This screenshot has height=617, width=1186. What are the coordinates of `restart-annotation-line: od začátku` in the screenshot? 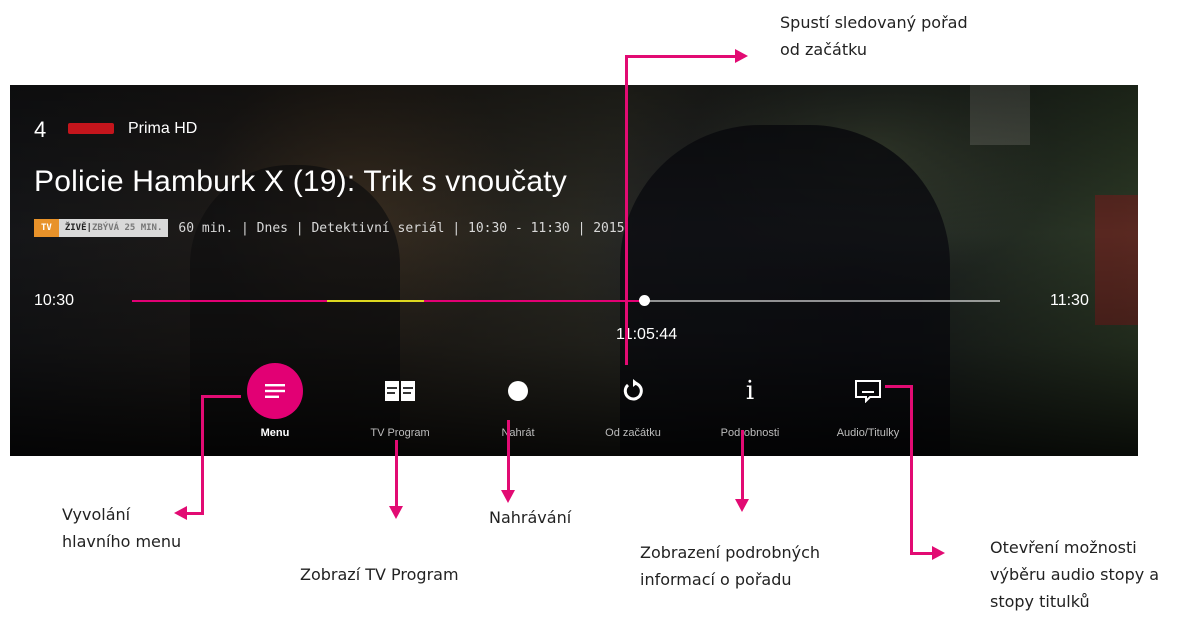 It's located at (824, 49).